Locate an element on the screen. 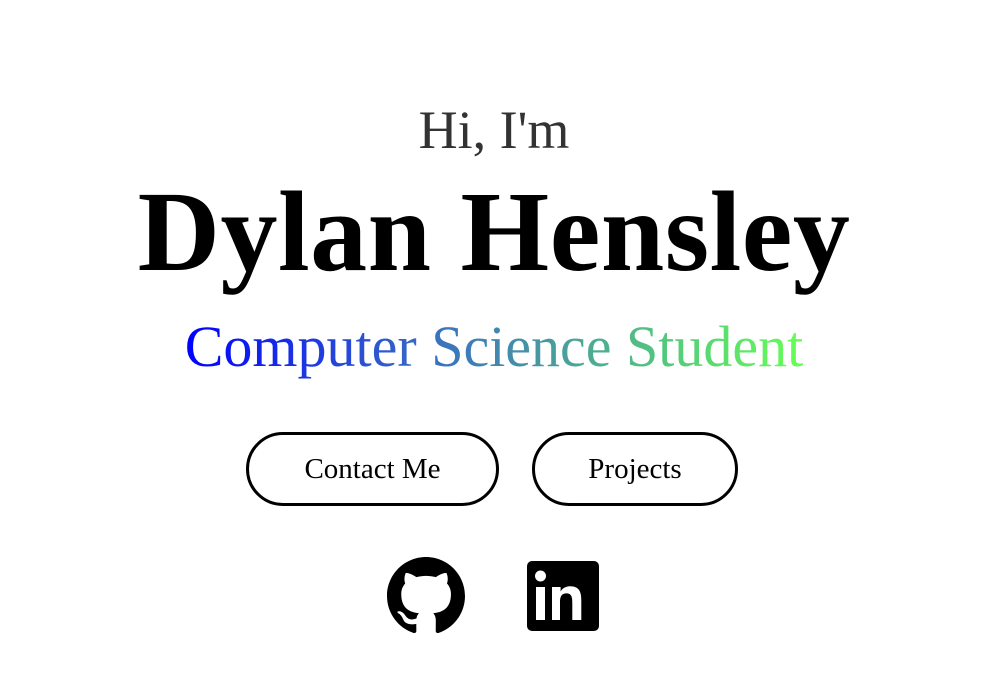 This screenshot has width=988, height=694. github-icon is located at coordinates (426, 596).